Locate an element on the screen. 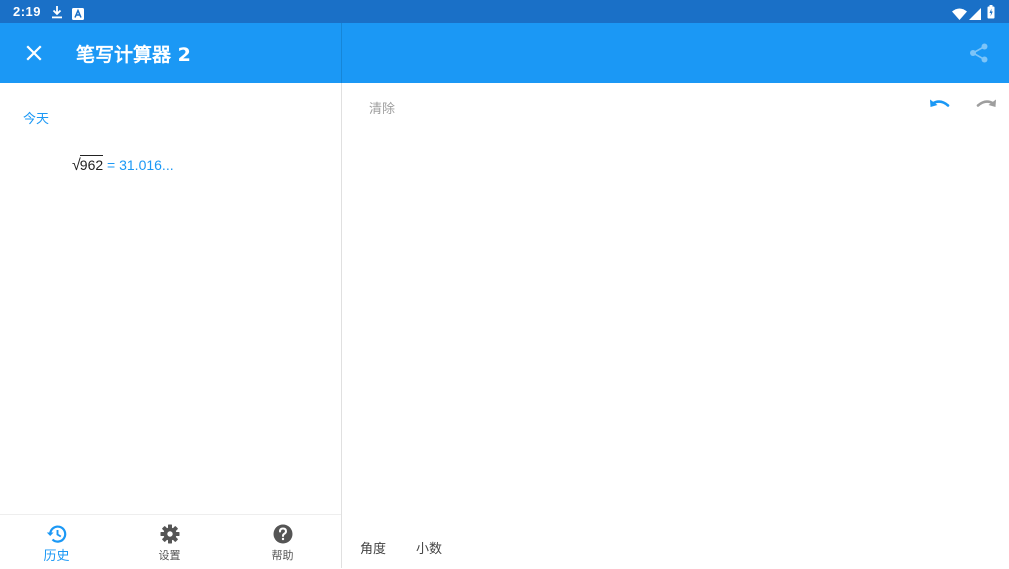 Image resolution: width=1009 pixels, height=569 pixels. nav-label-history: 历史 is located at coordinates (56, 556).